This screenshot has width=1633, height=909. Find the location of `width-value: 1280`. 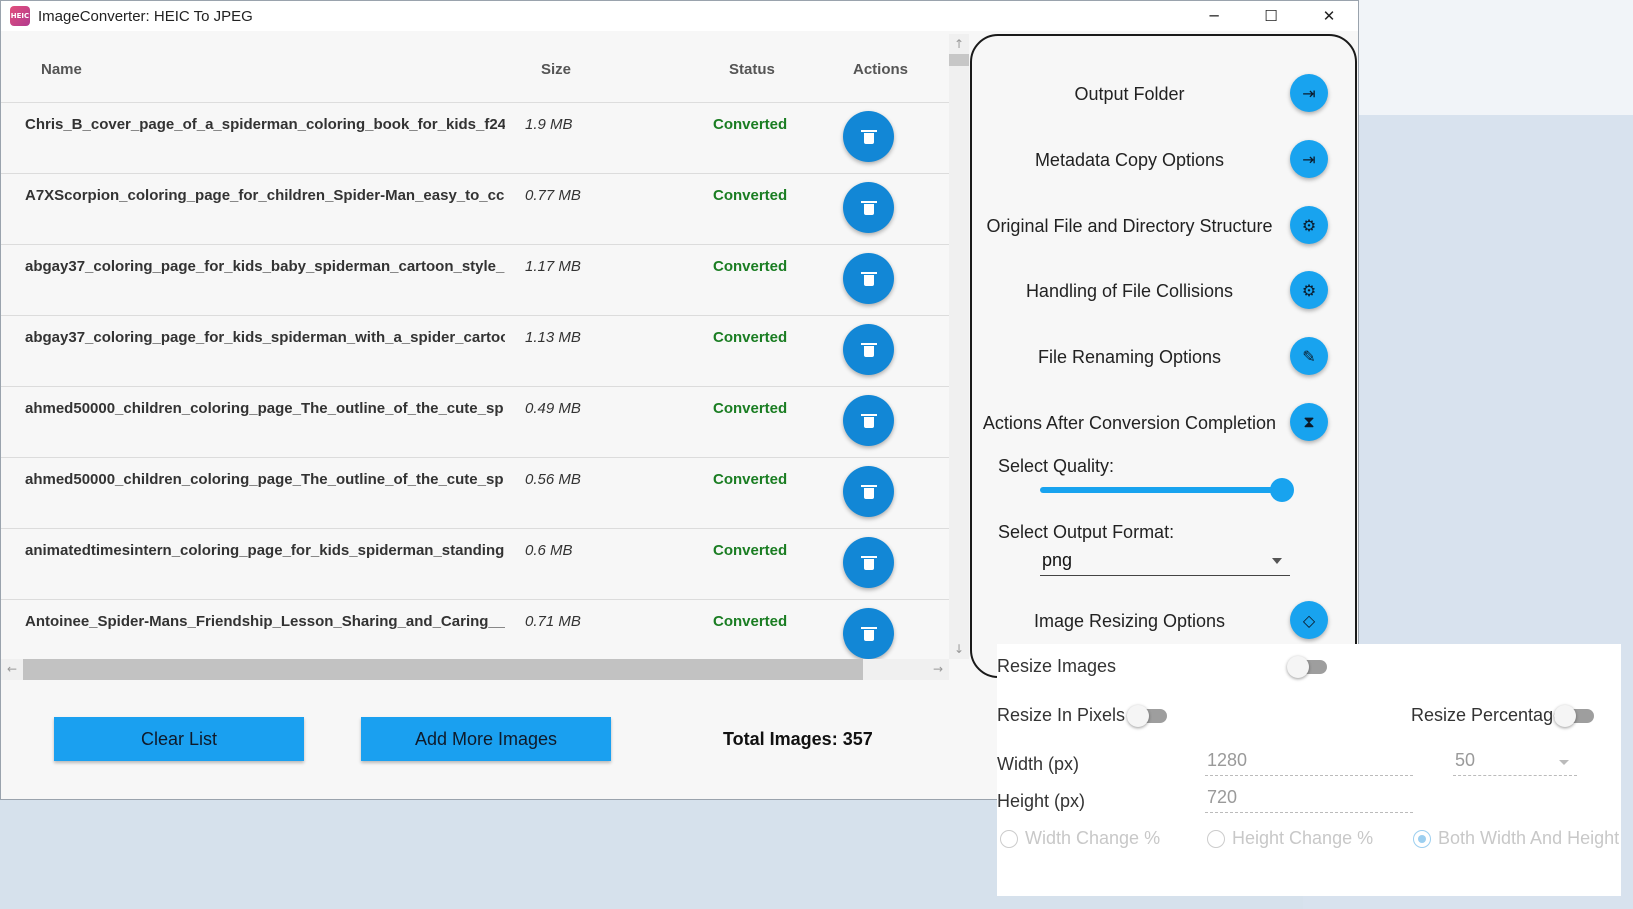

width-value: 1280 is located at coordinates (1227, 760).